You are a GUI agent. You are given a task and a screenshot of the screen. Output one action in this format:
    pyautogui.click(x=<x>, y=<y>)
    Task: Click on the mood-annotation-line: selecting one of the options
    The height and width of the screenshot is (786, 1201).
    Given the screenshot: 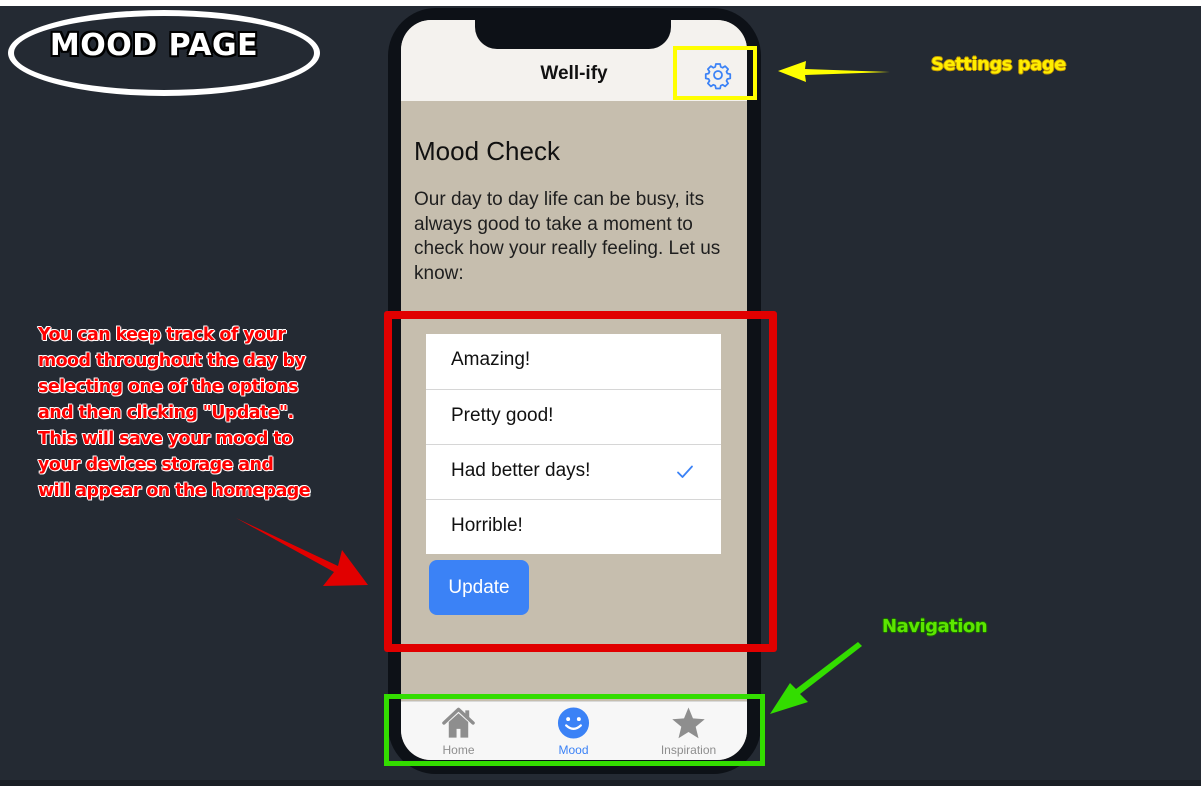 What is the action you would take?
    pyautogui.click(x=168, y=387)
    